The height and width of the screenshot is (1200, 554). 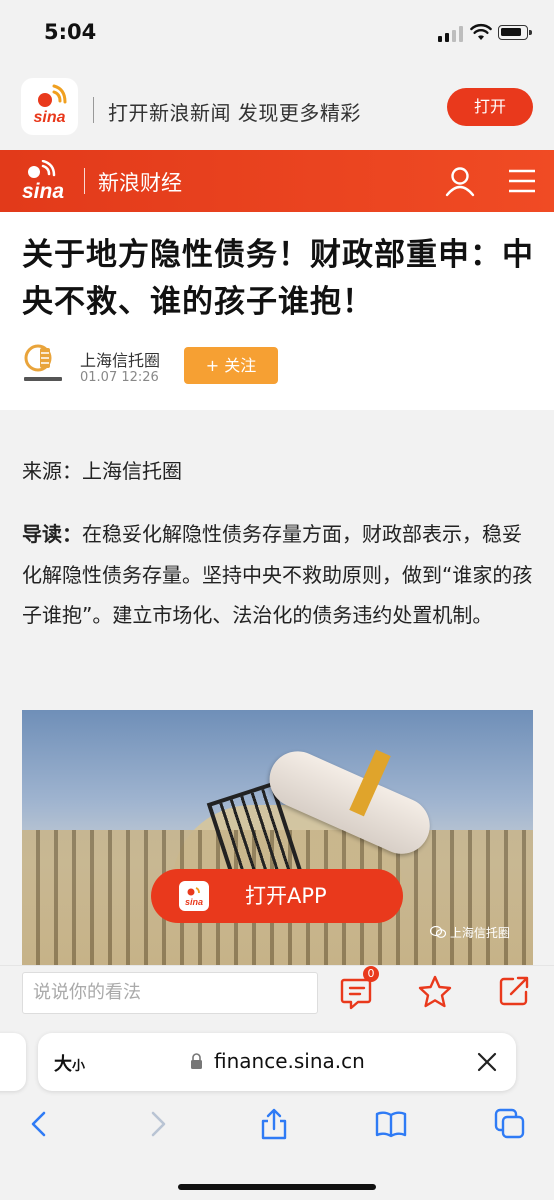 What do you see at coordinates (196, 1061) in the screenshot?
I see `lock-icon` at bounding box center [196, 1061].